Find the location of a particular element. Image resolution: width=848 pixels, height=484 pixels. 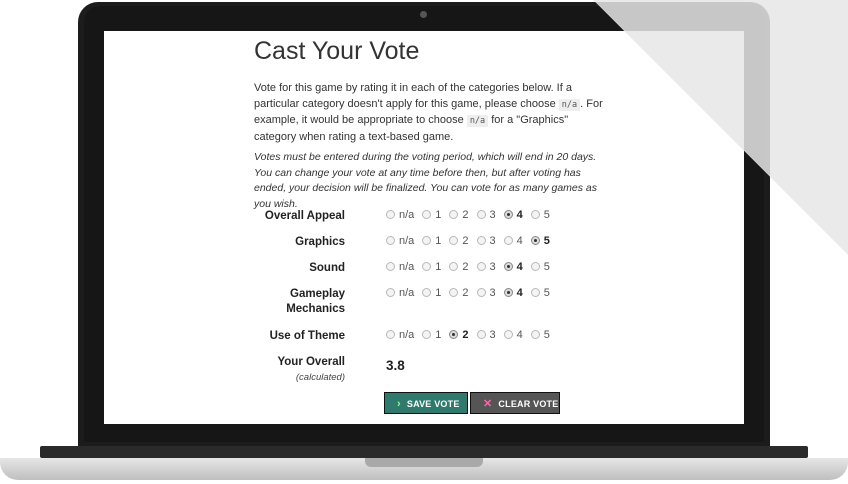

chevron-right-icon: › is located at coordinates (399, 404).